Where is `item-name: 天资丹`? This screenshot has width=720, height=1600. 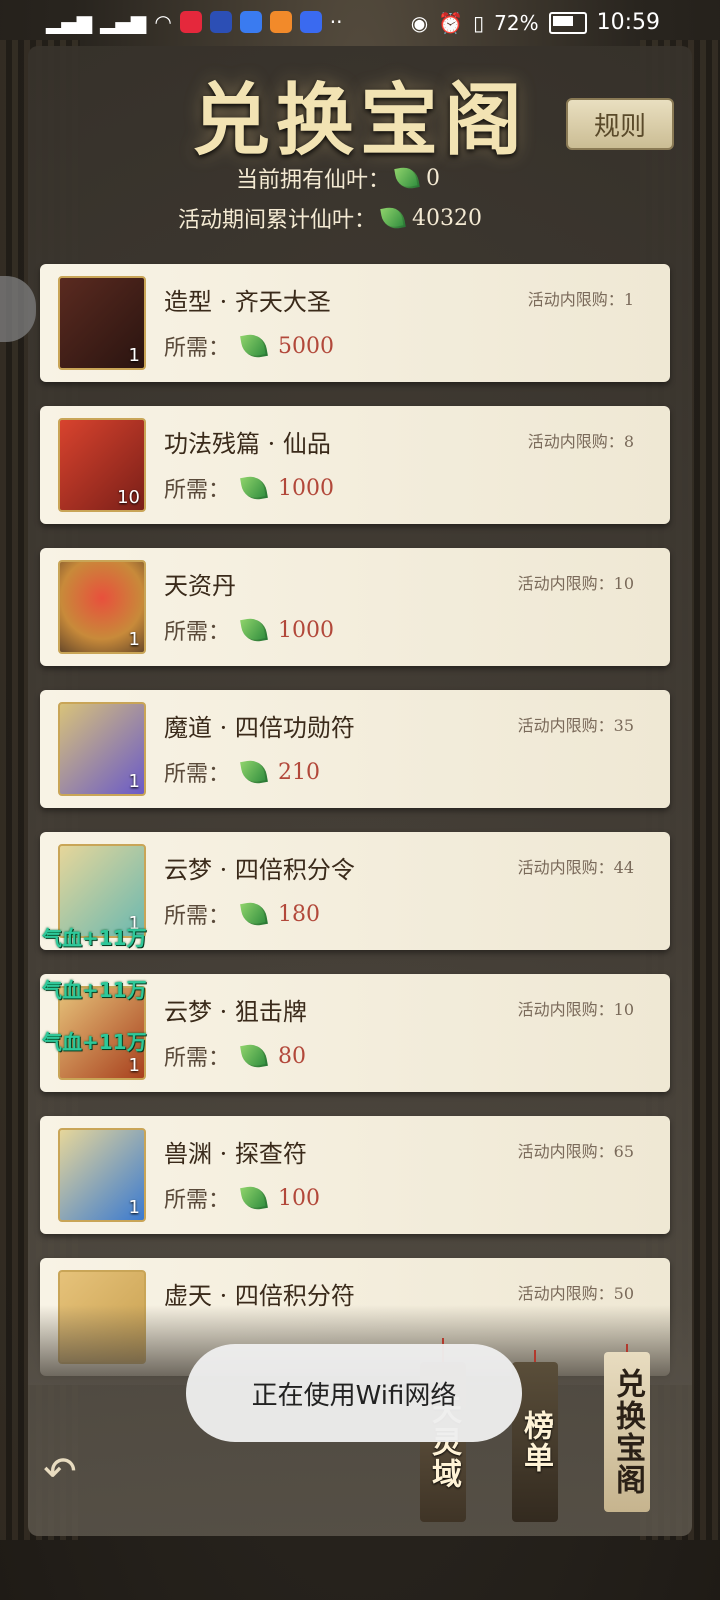 item-name: 天资丹 is located at coordinates (200, 586).